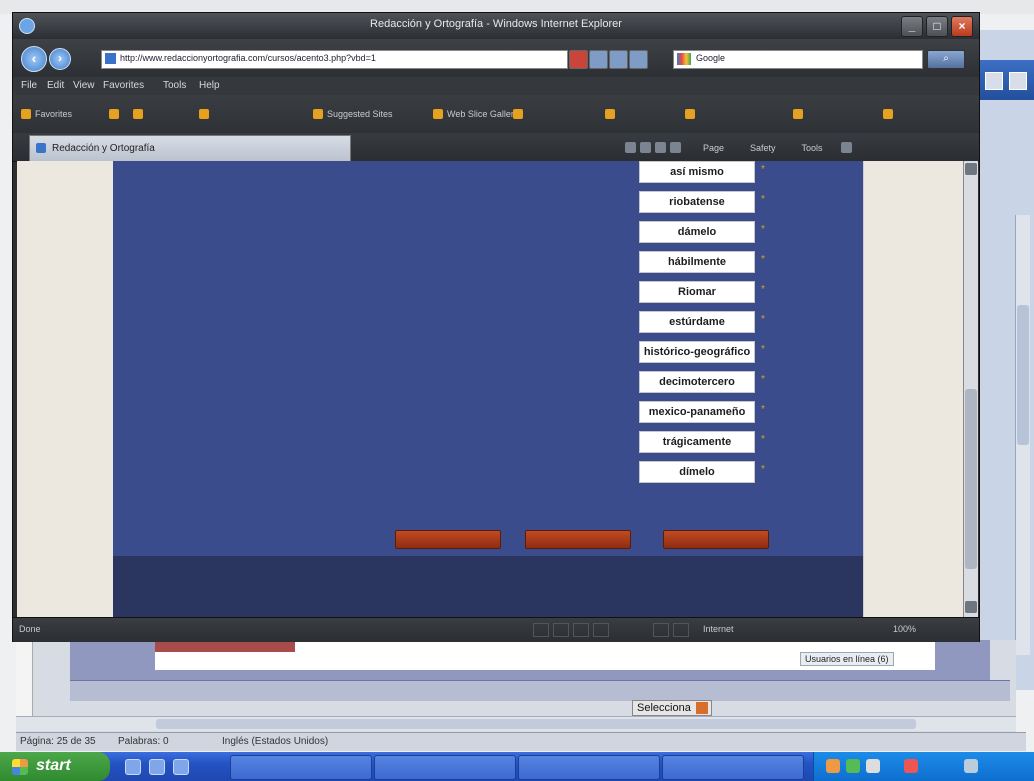 Image resolution: width=1034 pixels, height=781 pixels. I want to click on suggested-sites-link: Suggested Sites, so click(353, 114).